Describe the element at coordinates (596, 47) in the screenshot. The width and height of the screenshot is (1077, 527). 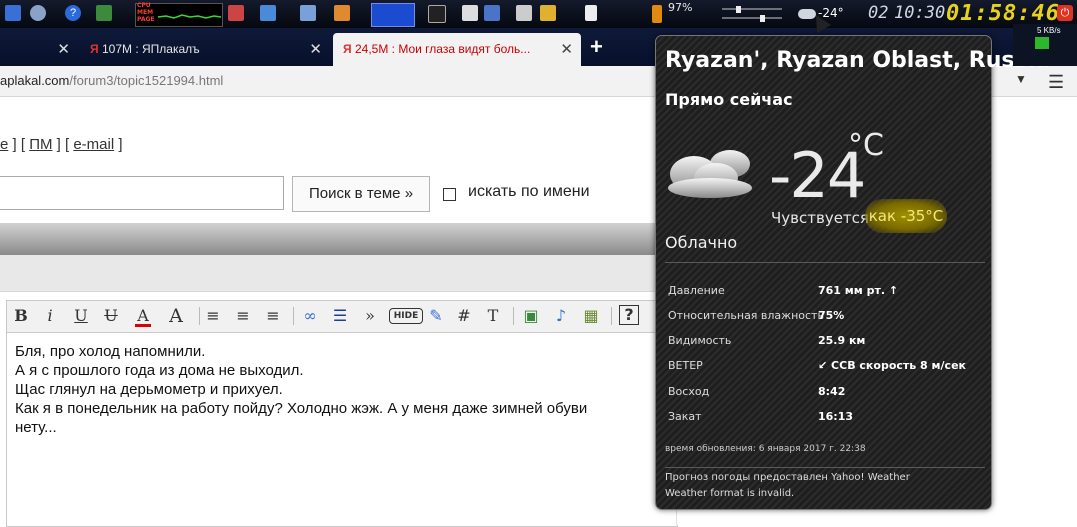
I see `new-tab-button: +` at that location.